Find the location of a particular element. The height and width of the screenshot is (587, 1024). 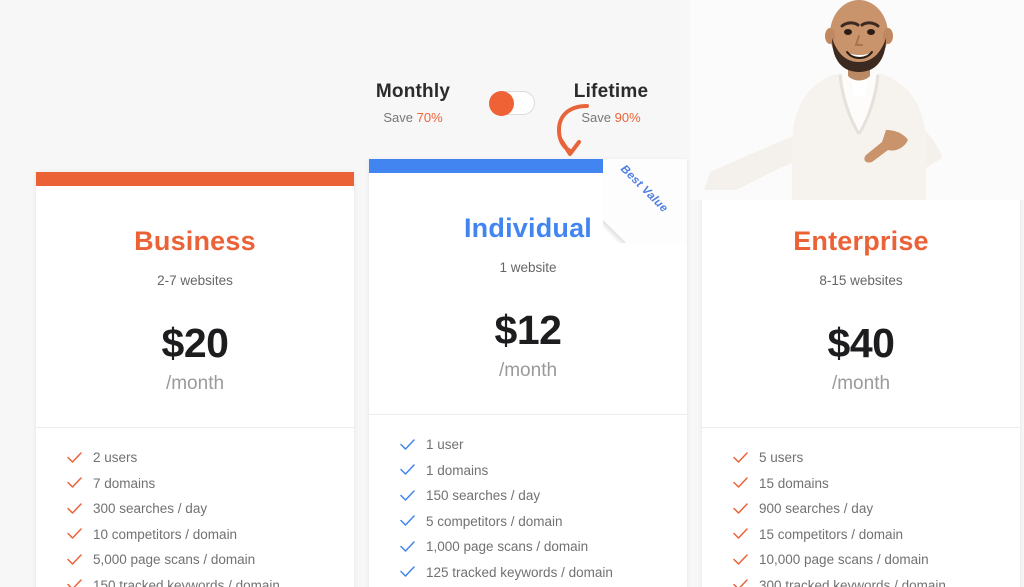

plan-subtitle: 2-7 websites is located at coordinates (195, 280).